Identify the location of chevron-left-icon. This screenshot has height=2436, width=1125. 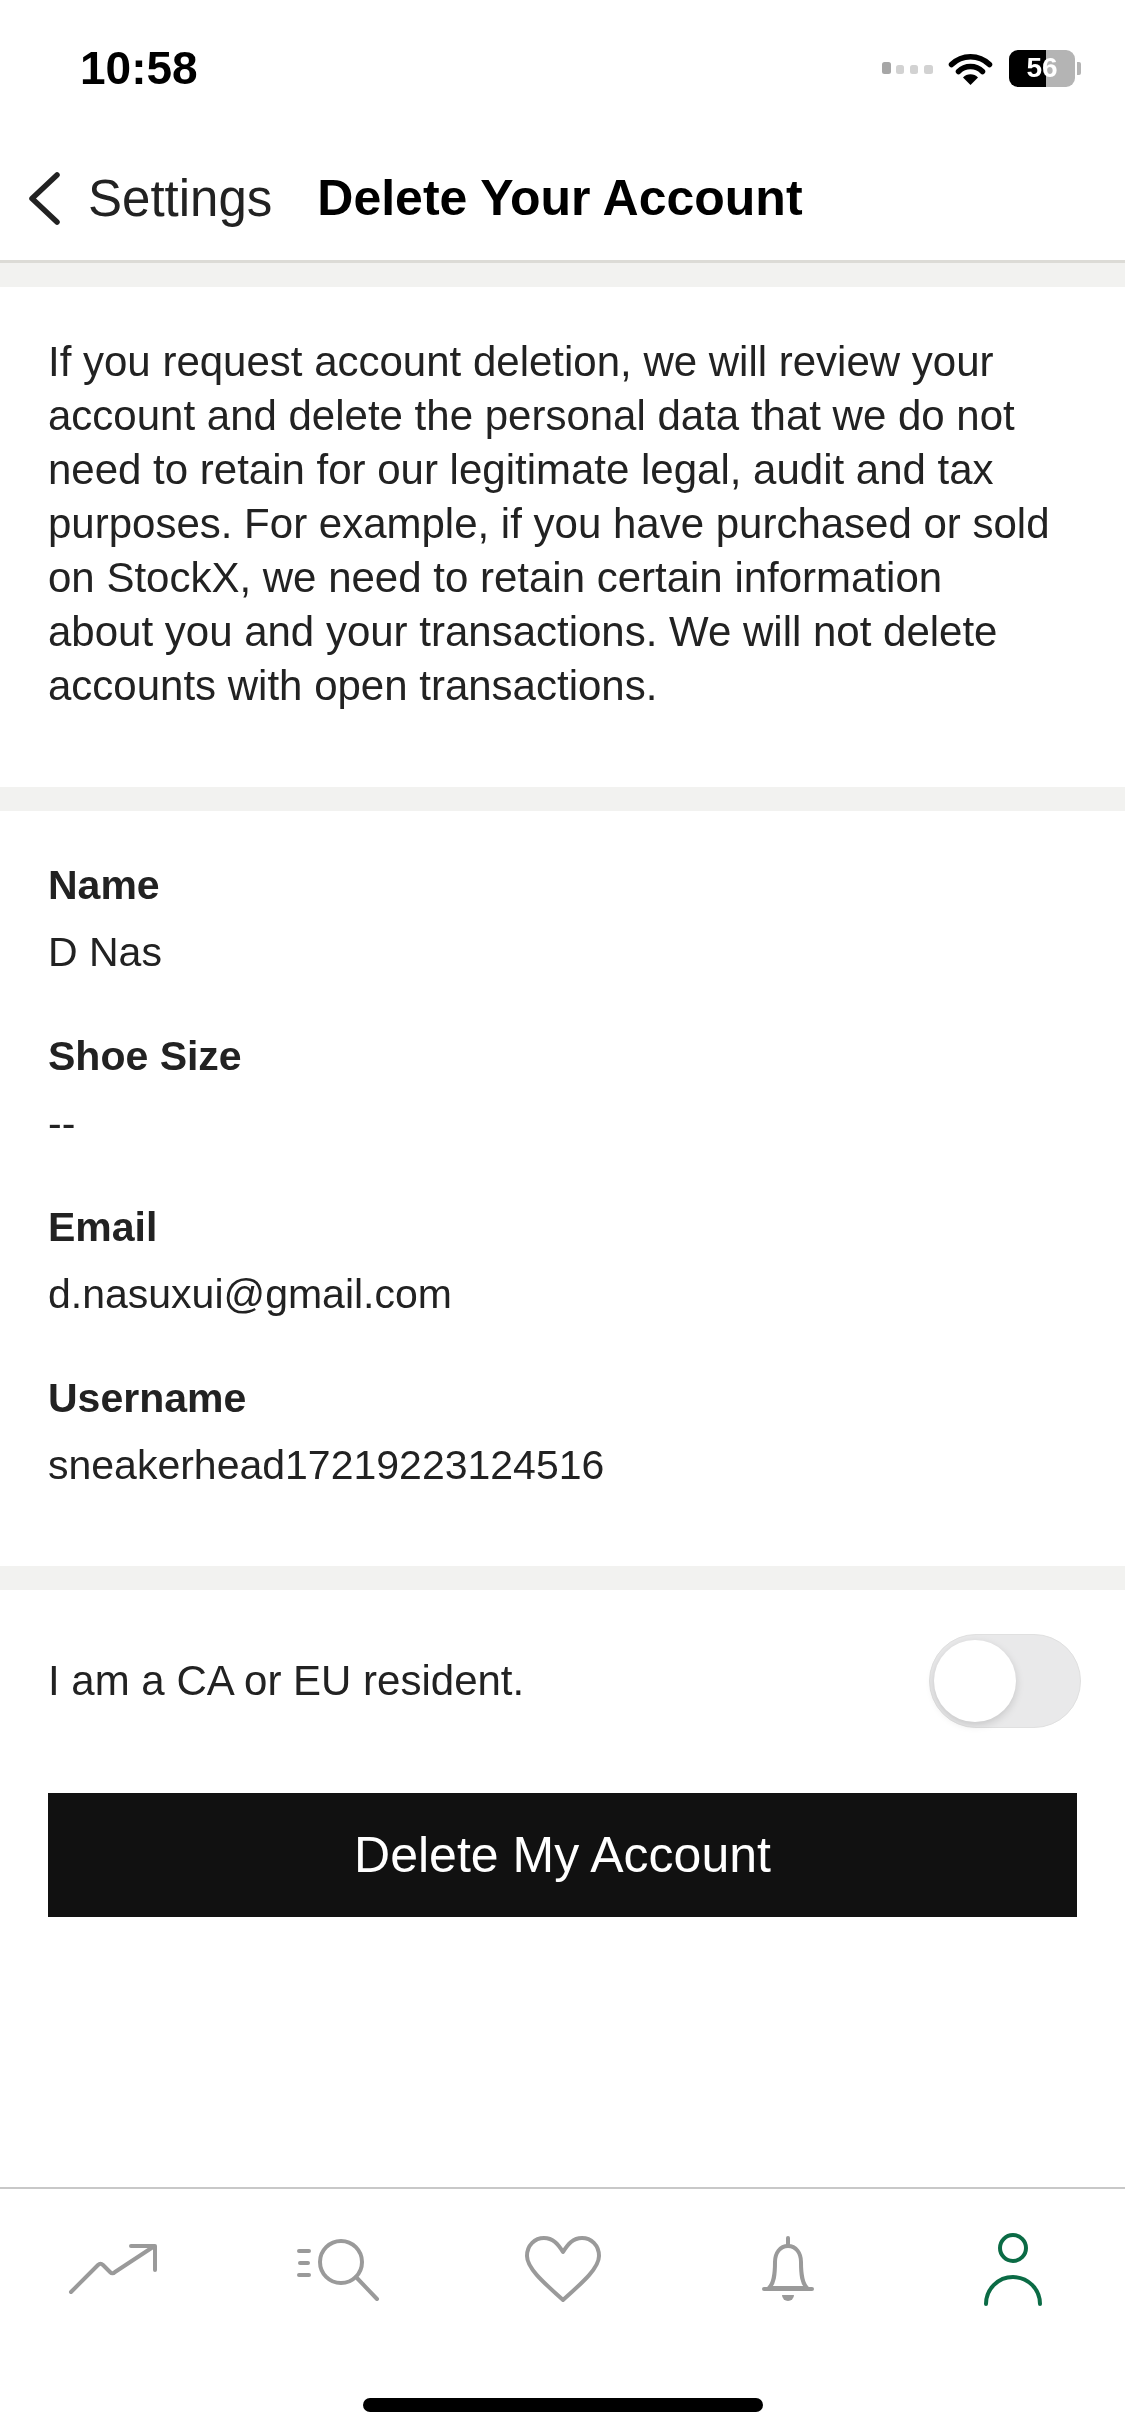
(44, 198).